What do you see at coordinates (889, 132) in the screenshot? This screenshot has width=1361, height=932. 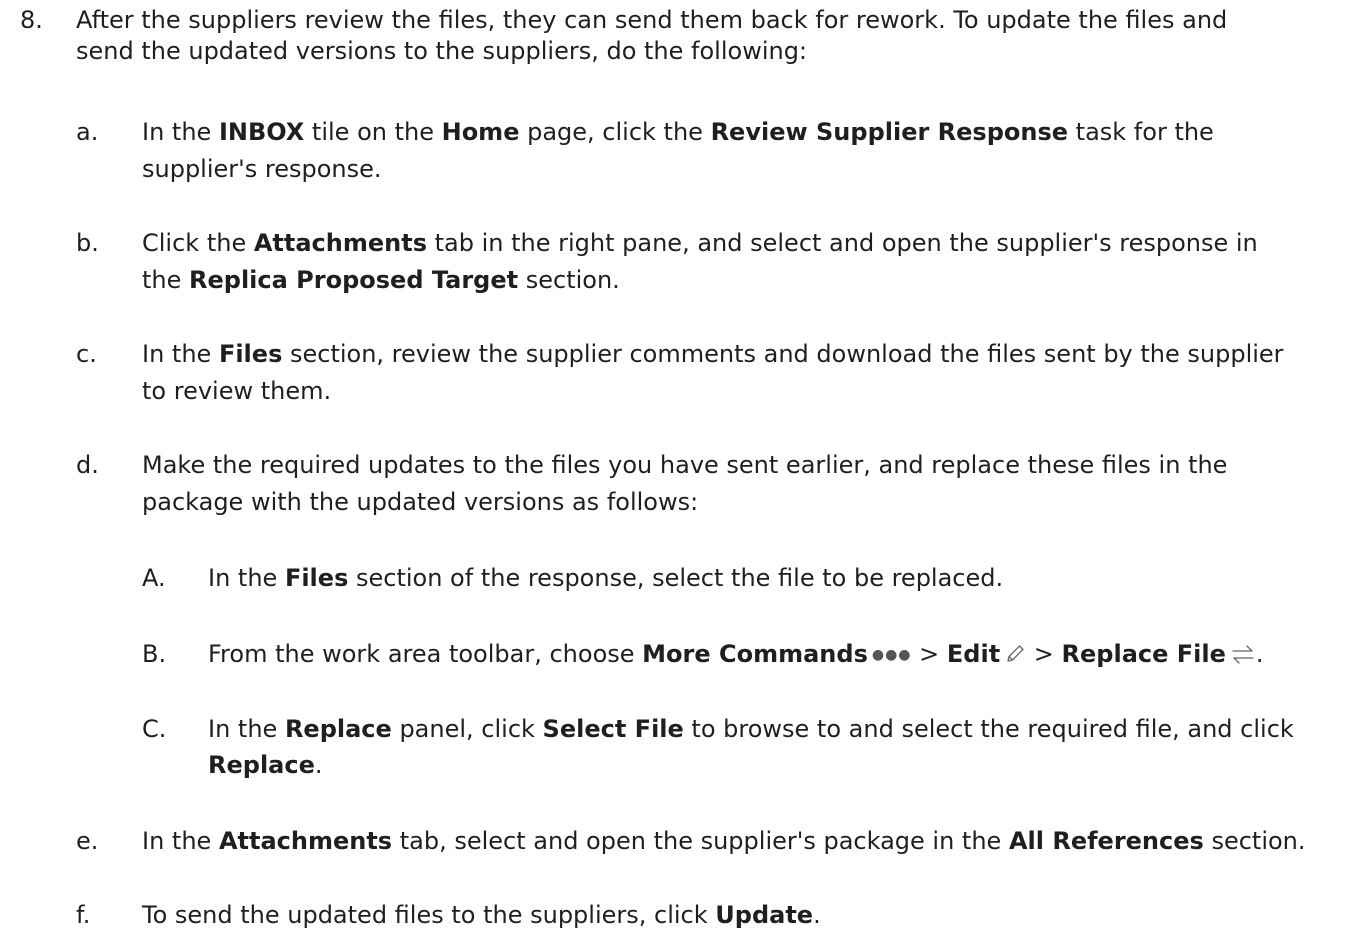 I see `review-supplier-response-term: Review Supplier Response` at bounding box center [889, 132].